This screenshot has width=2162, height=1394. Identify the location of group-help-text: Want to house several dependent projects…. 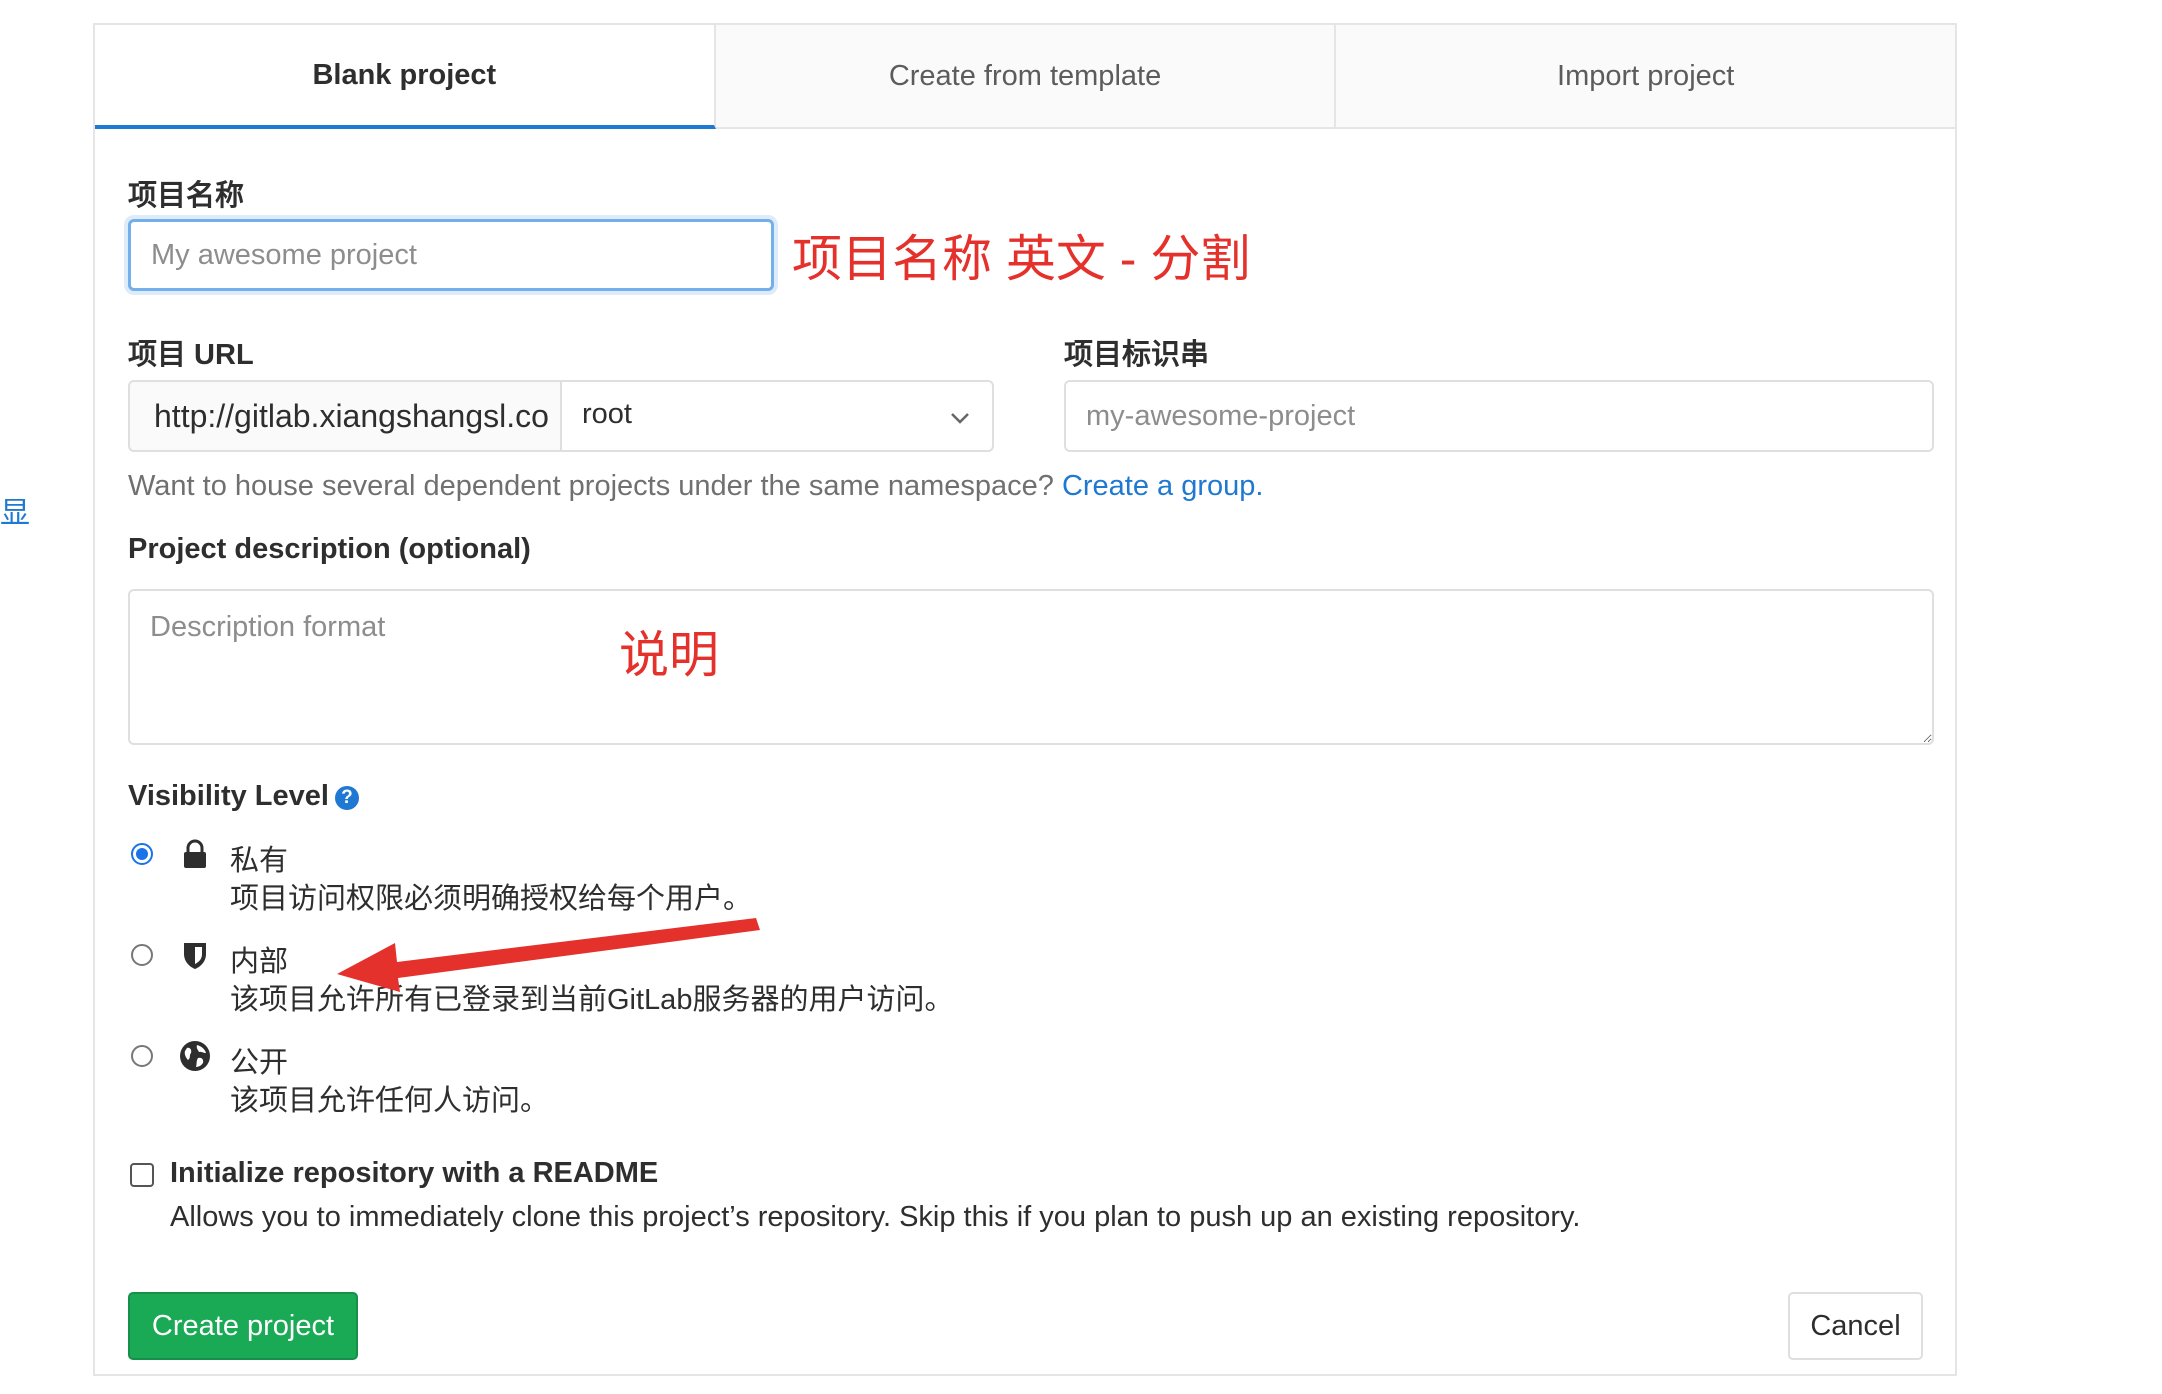
(695, 486).